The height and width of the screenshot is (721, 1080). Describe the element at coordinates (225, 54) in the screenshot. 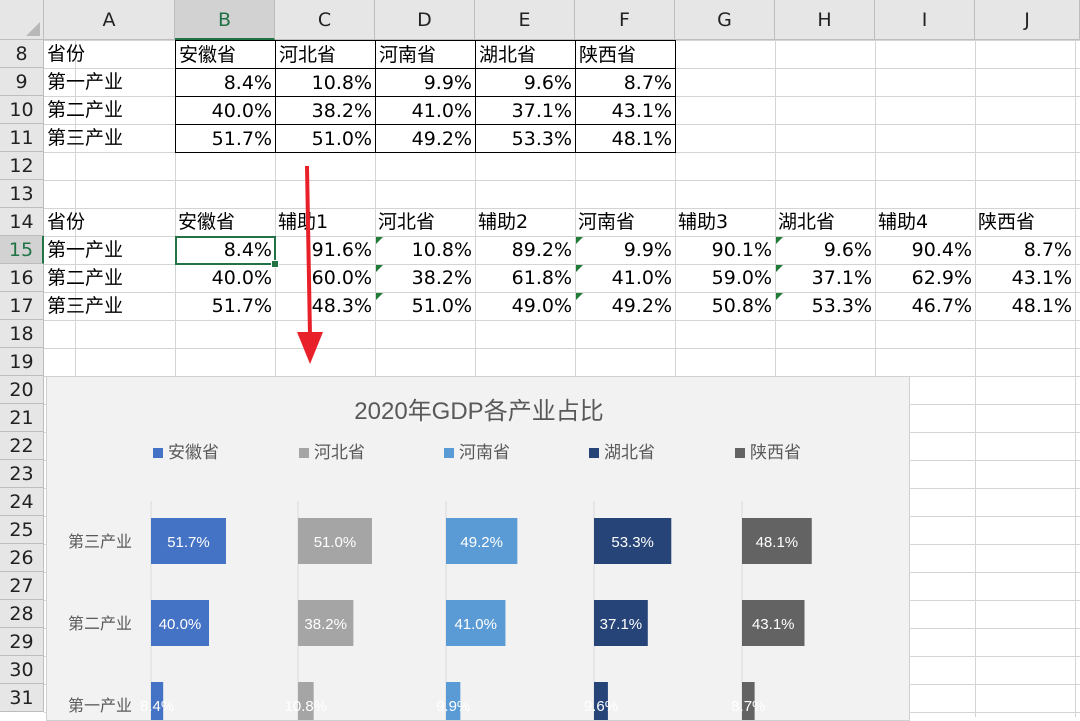

I see `table1-header-cell: 安徽省` at that location.